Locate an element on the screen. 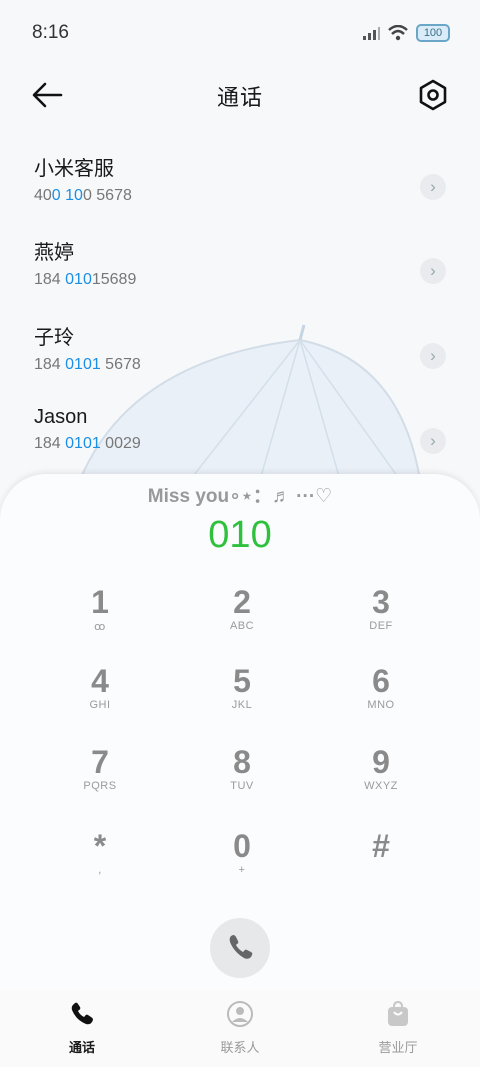 The height and width of the screenshot is (1067, 480). nav-label: 营业厅 is located at coordinates (398, 1047).